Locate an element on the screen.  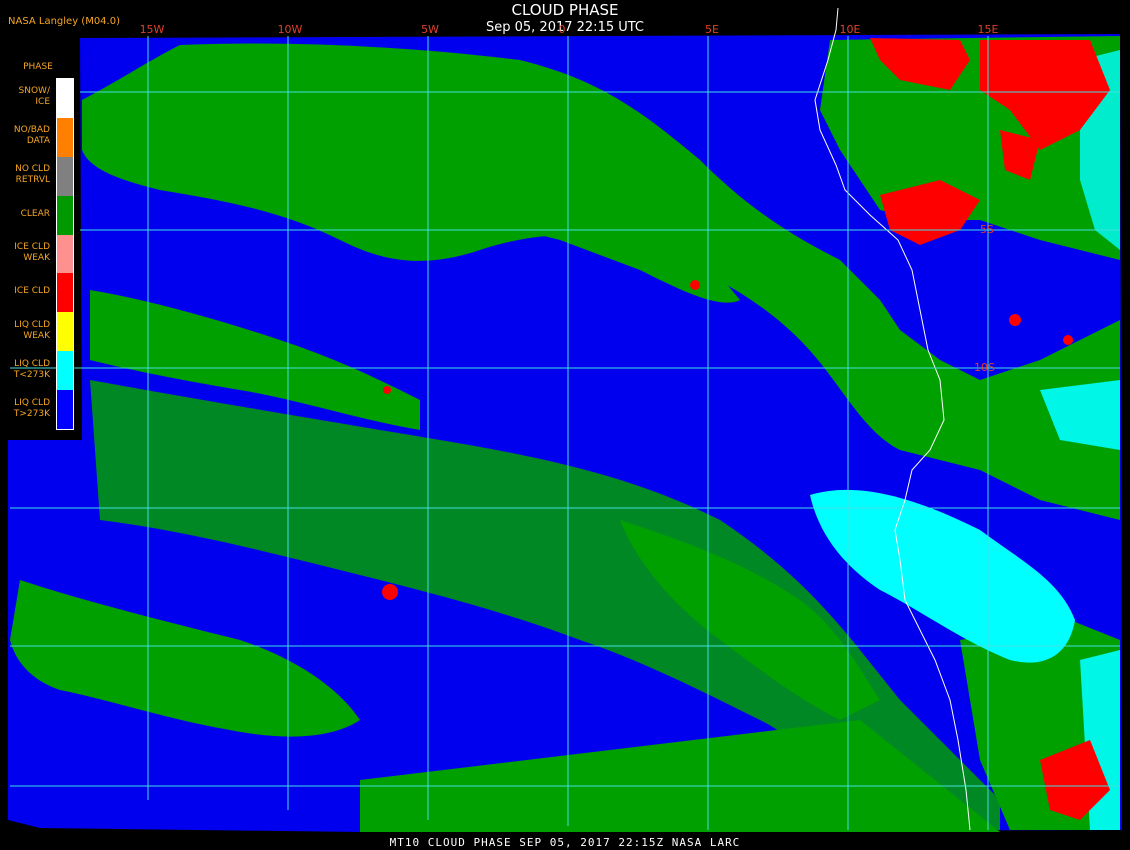
legend-label: SNOW/ICE is located at coordinates (34, 97).